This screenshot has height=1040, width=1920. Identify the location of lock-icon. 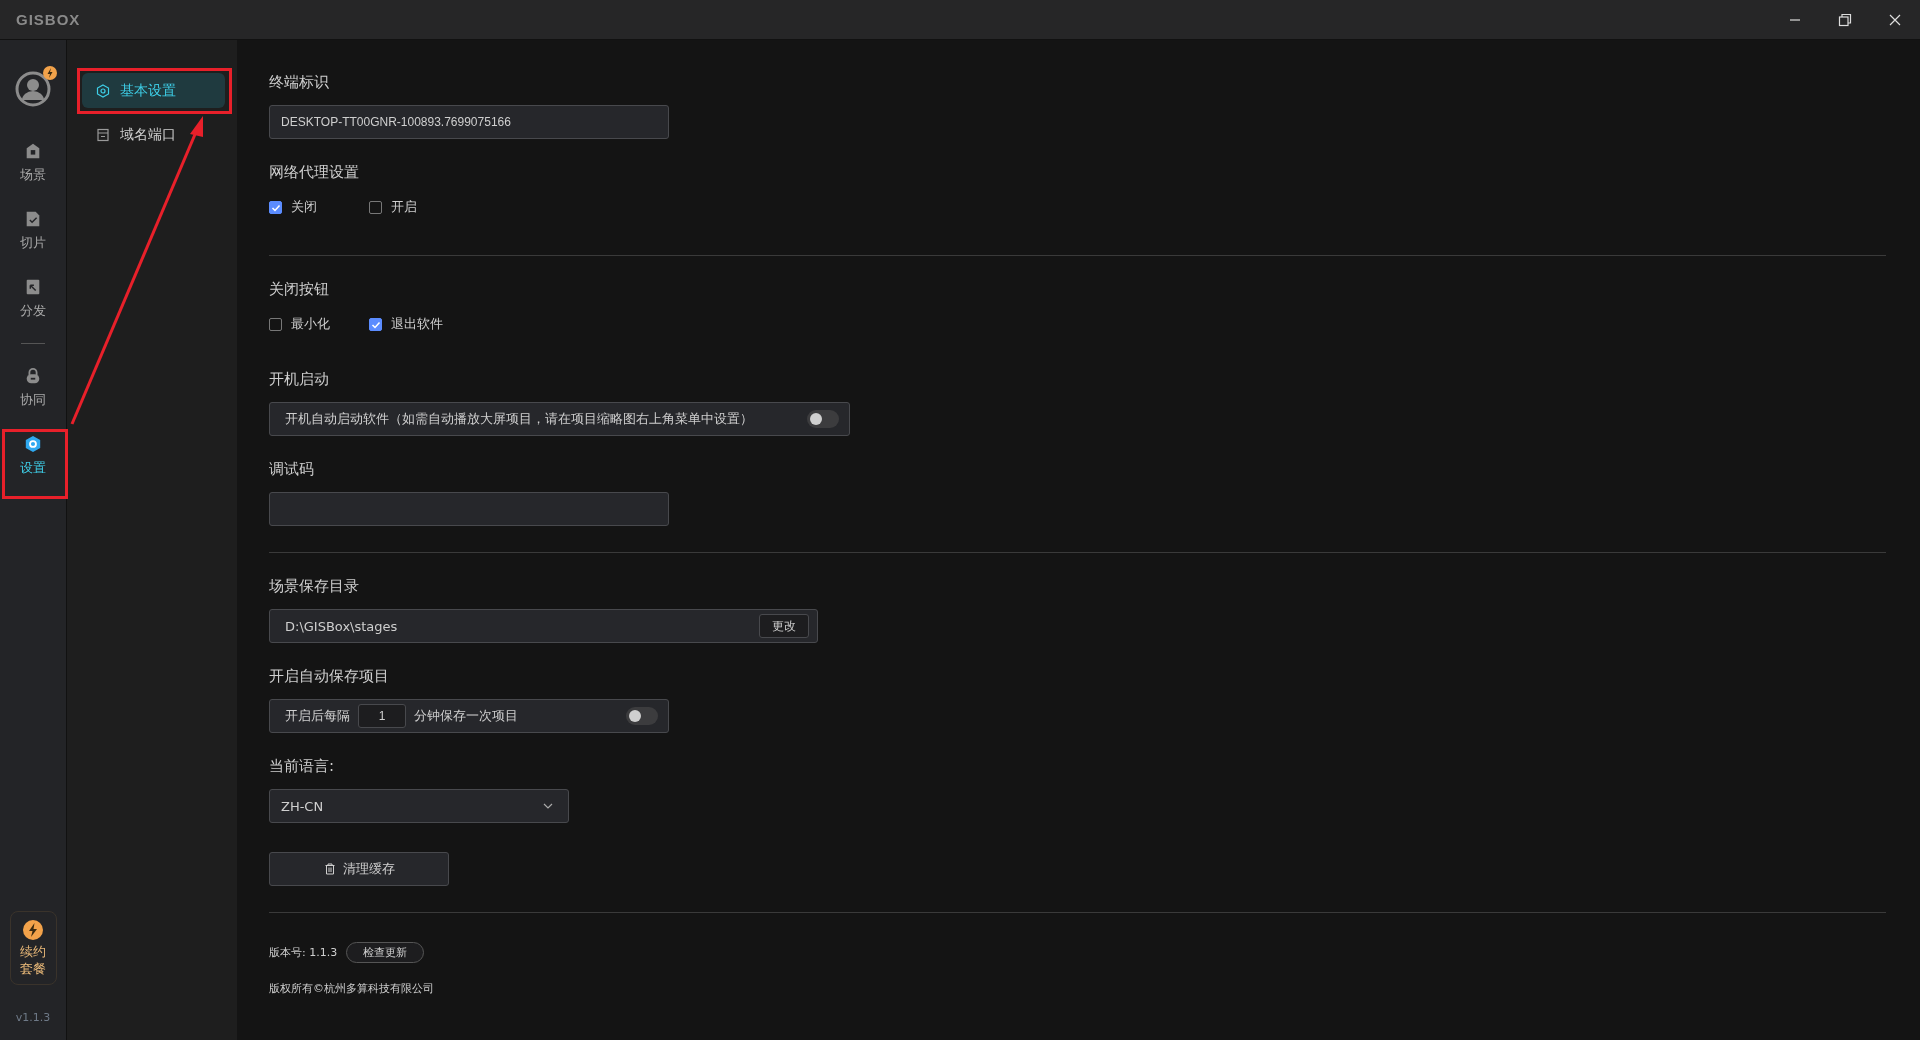
(33, 376).